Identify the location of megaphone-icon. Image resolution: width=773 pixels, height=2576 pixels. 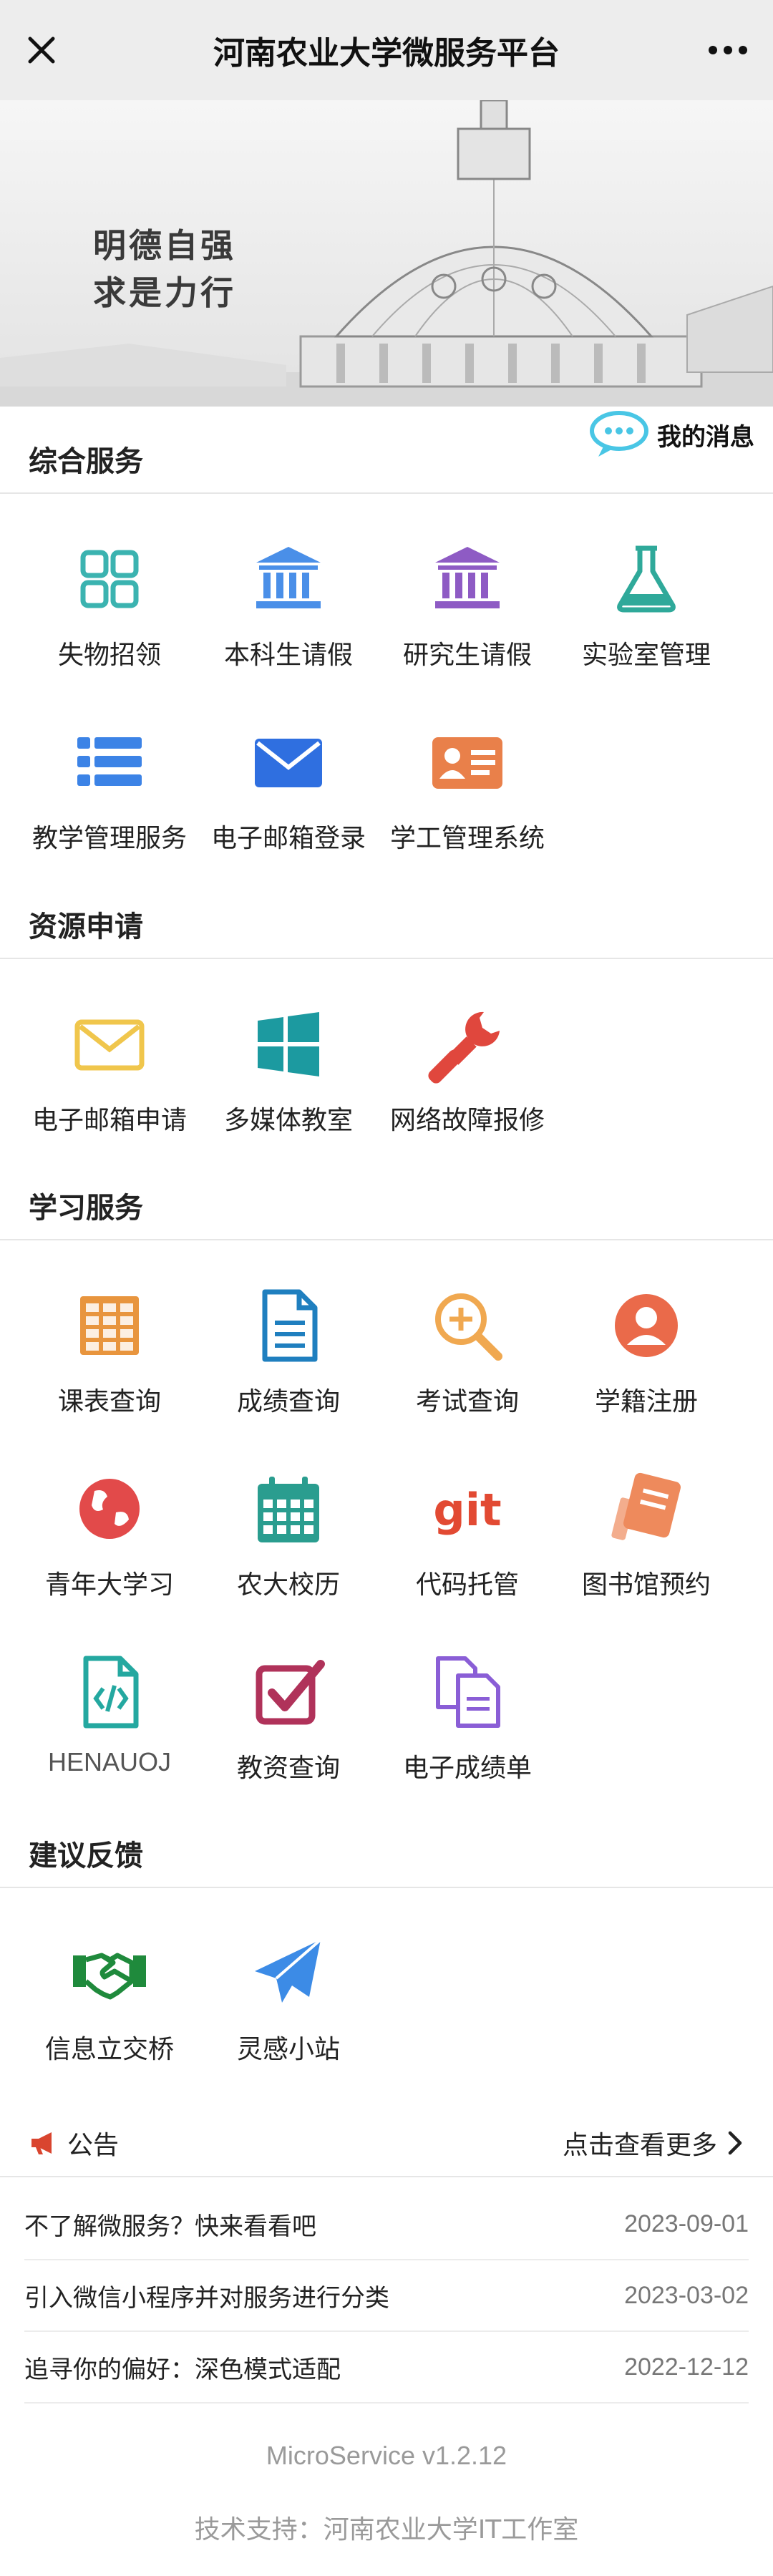
(42, 2143).